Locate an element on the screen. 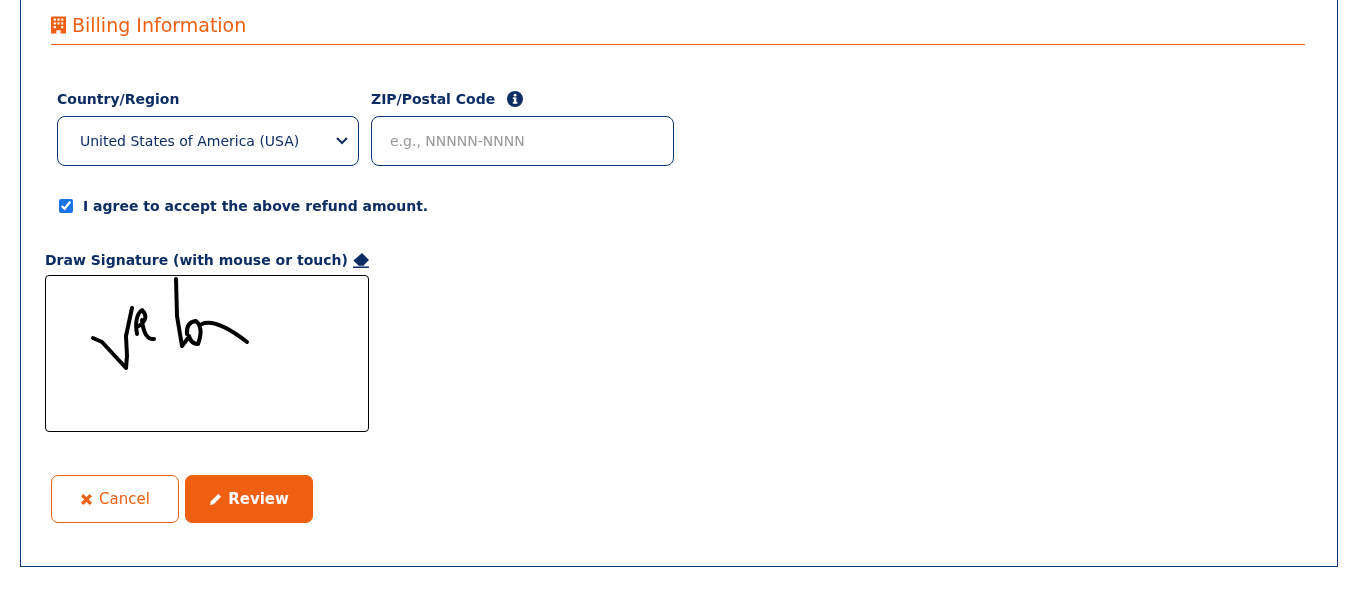 Image resolution: width=1372 pixels, height=594 pixels. review-button: Review is located at coordinates (249, 499).